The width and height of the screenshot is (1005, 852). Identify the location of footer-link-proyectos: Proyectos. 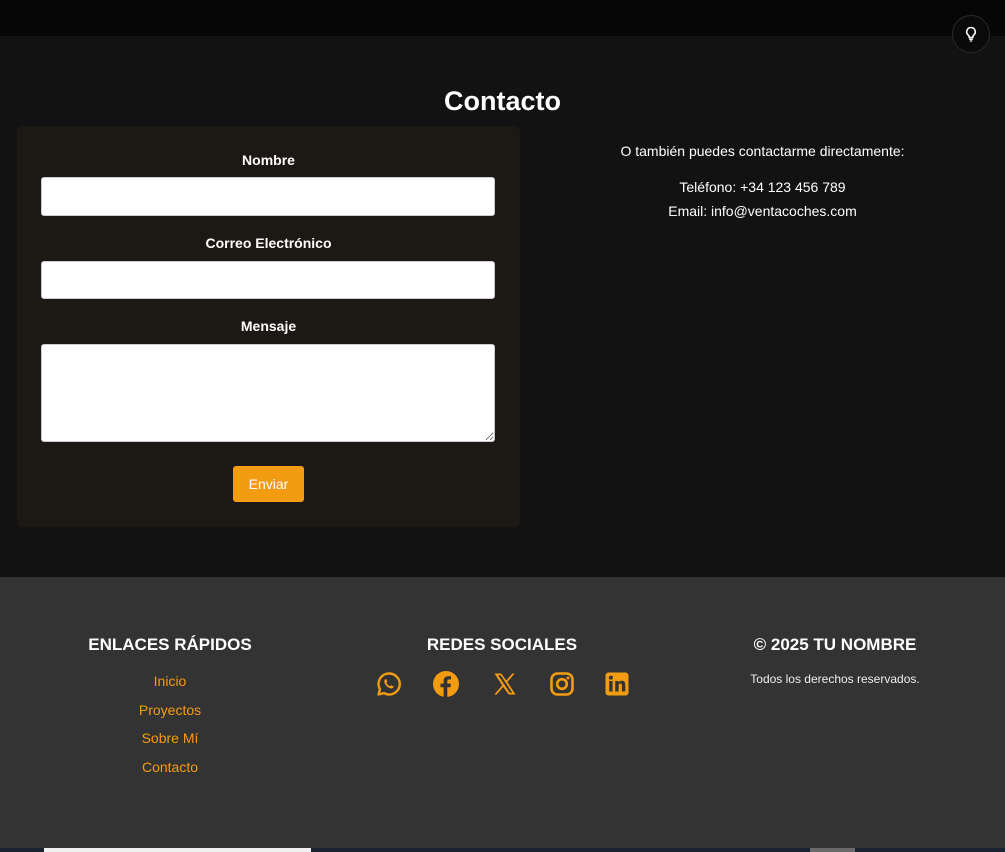
(170, 710).